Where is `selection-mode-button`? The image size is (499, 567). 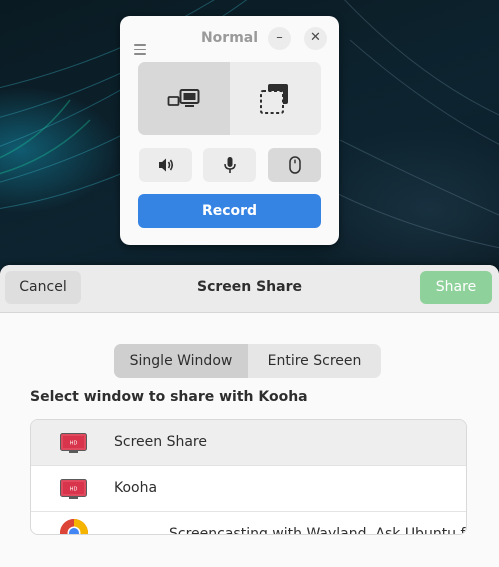
selection-mode-button is located at coordinates (276, 98).